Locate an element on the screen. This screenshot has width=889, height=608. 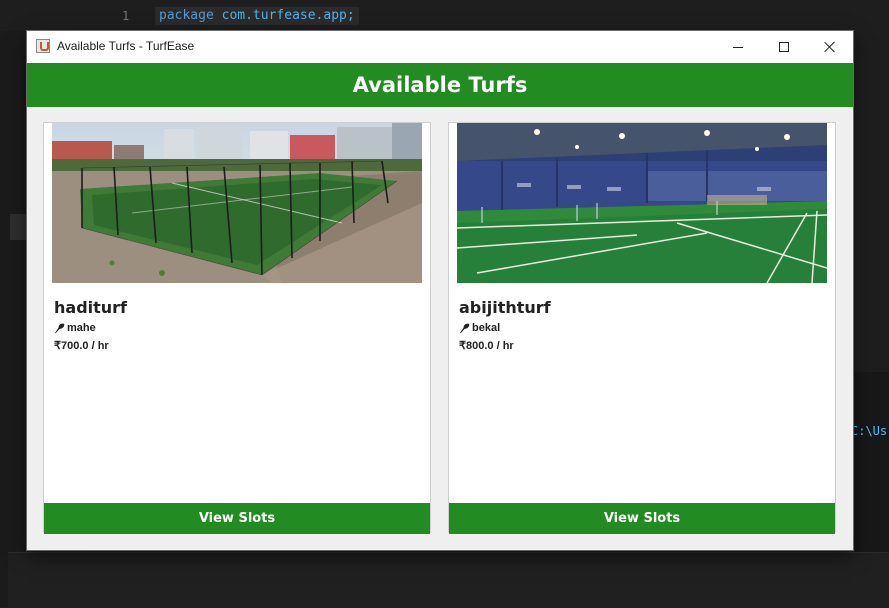
turf-location: mahe is located at coordinates (75, 328).